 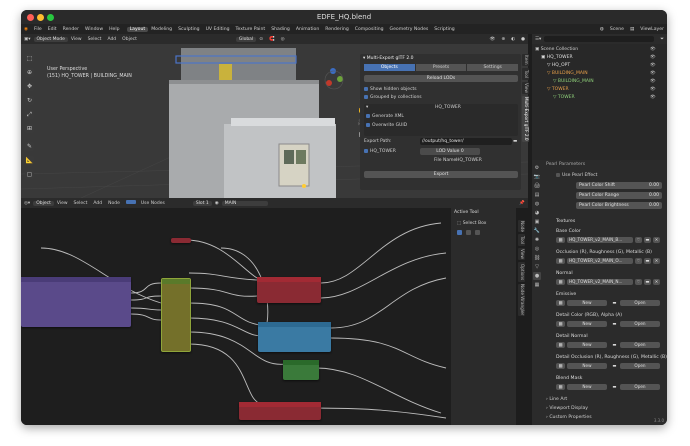 I want to click on slot-dropdown: Slot 1, so click(x=202, y=203).